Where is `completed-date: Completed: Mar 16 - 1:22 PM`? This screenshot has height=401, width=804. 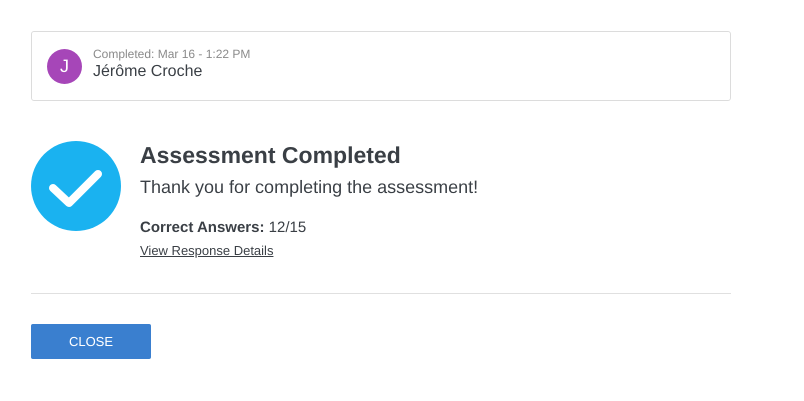 completed-date: Completed: Mar 16 - 1:22 PM is located at coordinates (171, 54).